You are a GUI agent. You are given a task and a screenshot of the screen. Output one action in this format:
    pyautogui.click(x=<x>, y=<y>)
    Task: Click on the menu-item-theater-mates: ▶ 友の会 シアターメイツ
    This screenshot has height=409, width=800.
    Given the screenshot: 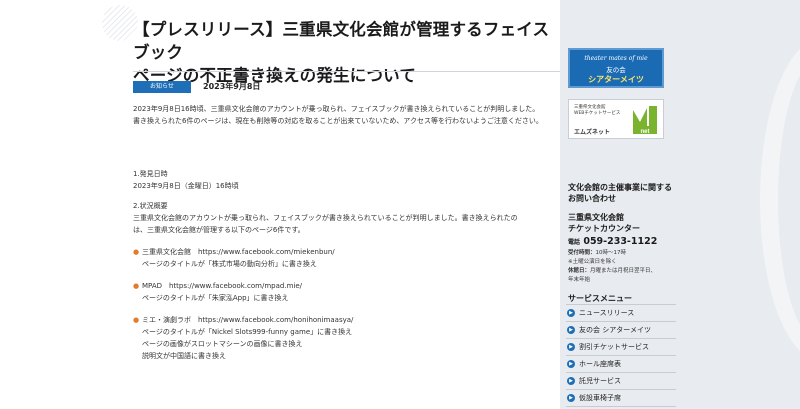 What is the action you would take?
    pyautogui.click(x=621, y=330)
    